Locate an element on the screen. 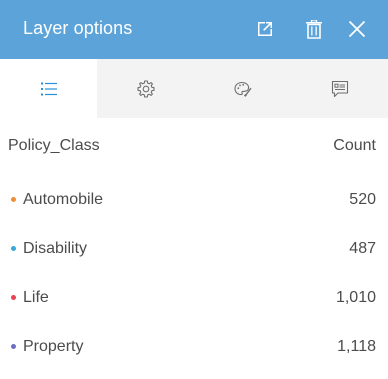  close-button is located at coordinates (357, 29).